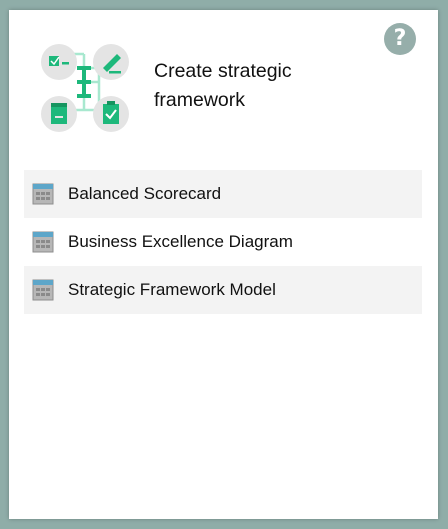 The image size is (448, 529). I want to click on template-item-balanced-scorecard: Balanced Scorecard, so click(223, 194).